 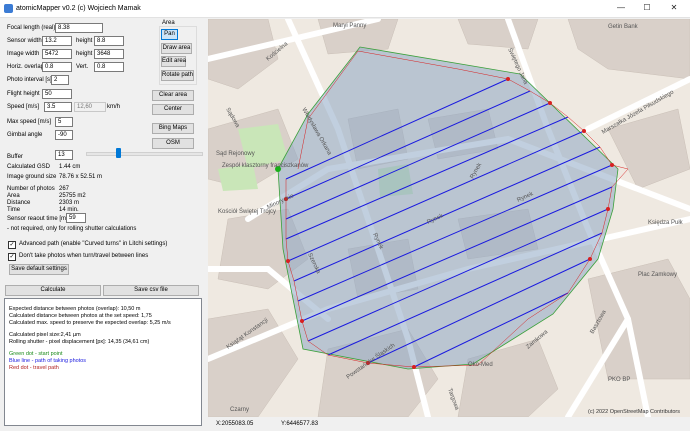 I want to click on gimbal-angle-label: Gimbal angle, so click(x=25, y=135).